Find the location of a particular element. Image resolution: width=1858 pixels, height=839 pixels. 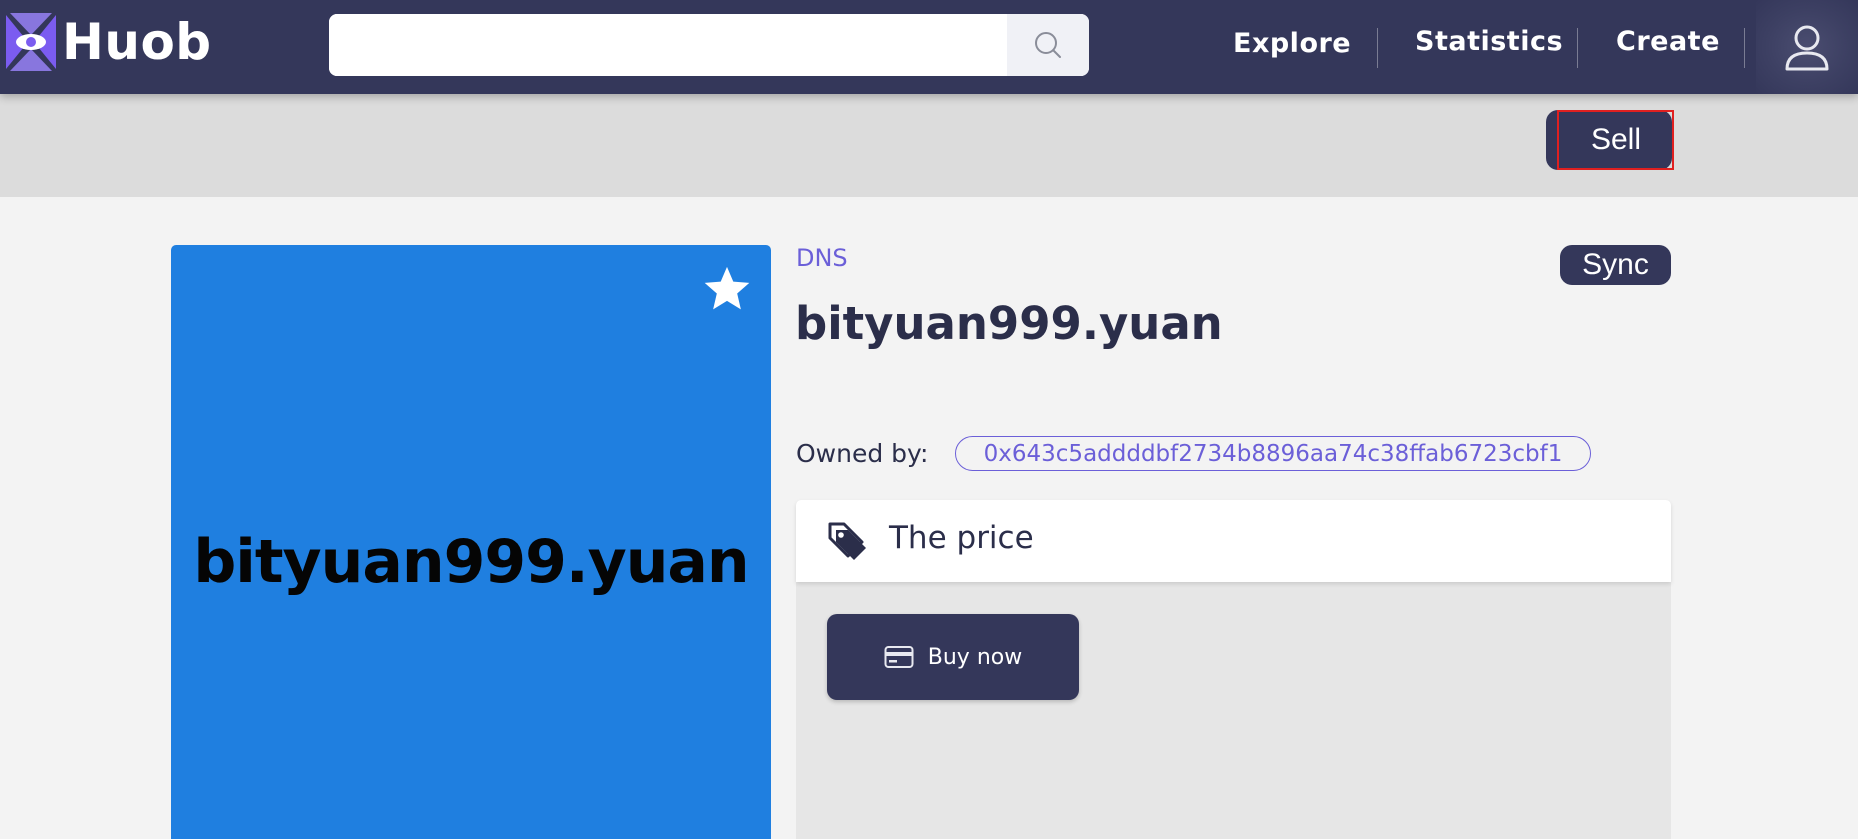

action-bar: Sell is located at coordinates (929, 145).